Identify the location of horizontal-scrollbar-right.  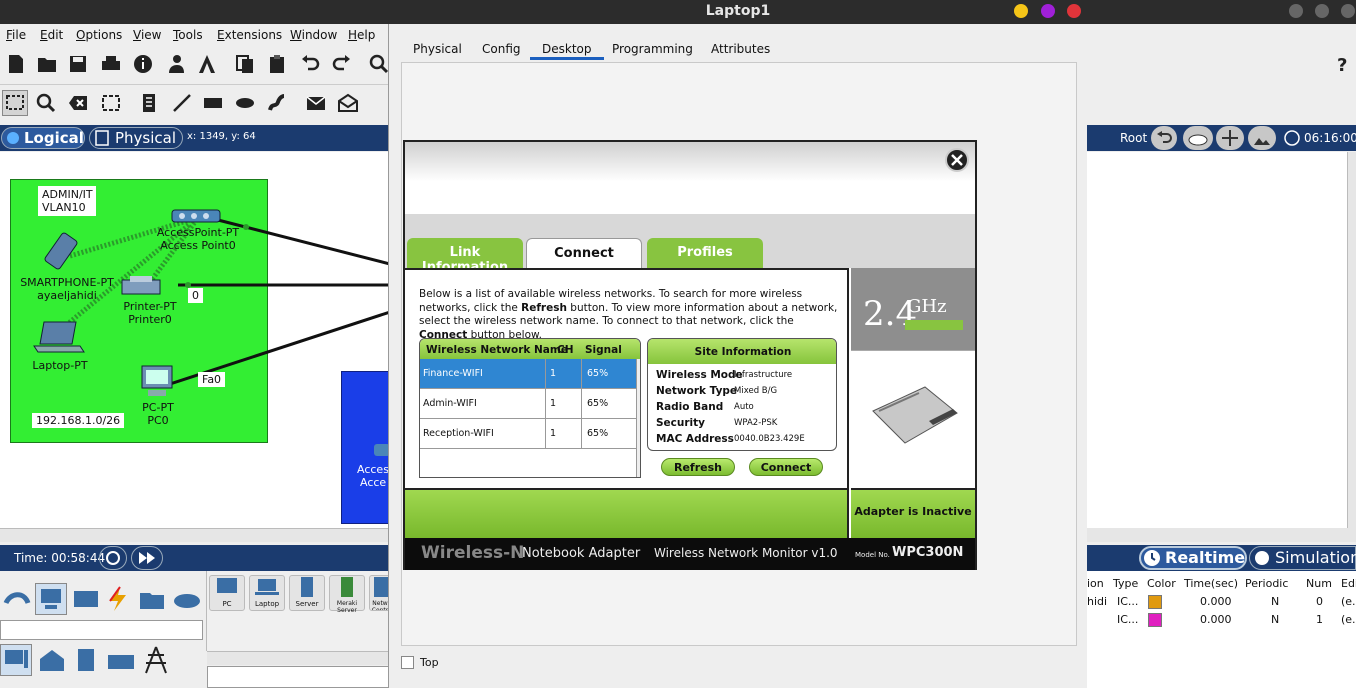
(1221, 535).